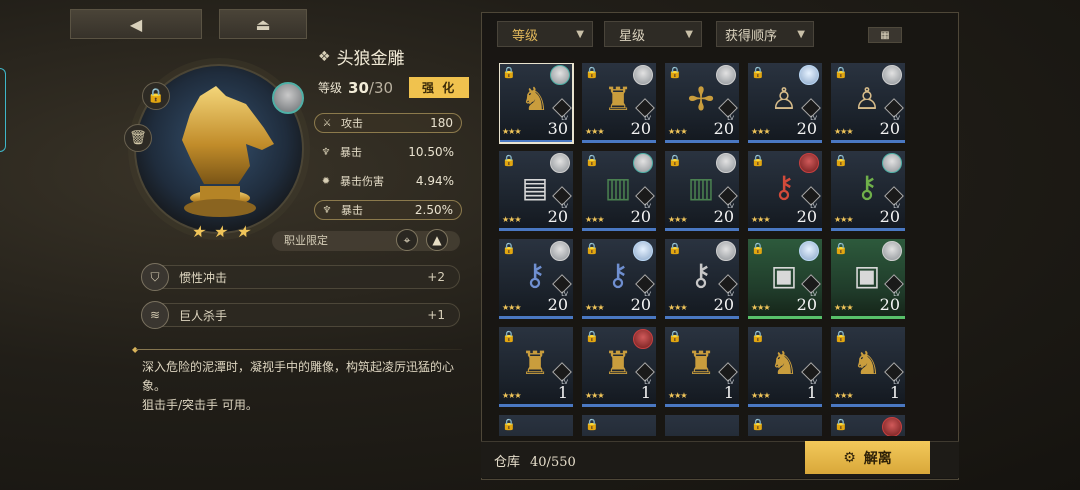 The width and height of the screenshot is (1080, 490). Describe the element at coordinates (3, 110) in the screenshot. I see `side-drawer-tab` at that location.